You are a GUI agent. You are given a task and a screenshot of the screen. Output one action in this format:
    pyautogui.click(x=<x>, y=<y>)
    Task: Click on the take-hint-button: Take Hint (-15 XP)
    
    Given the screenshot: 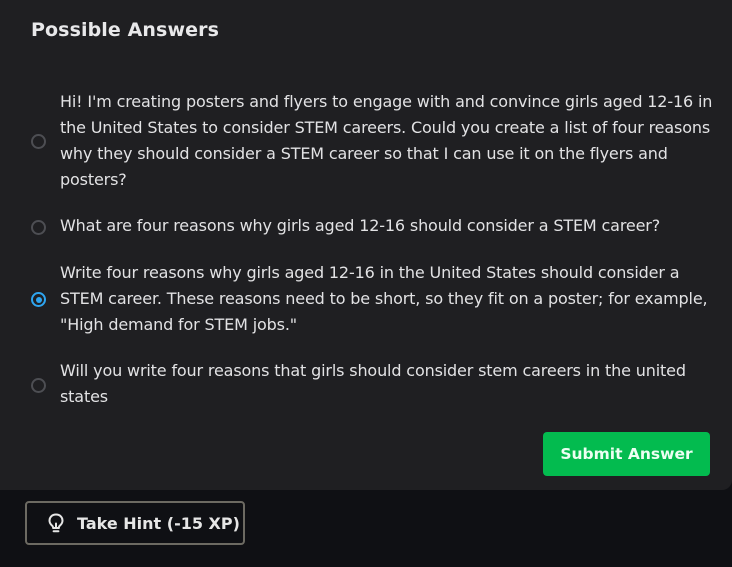 What is the action you would take?
    pyautogui.click(x=135, y=523)
    